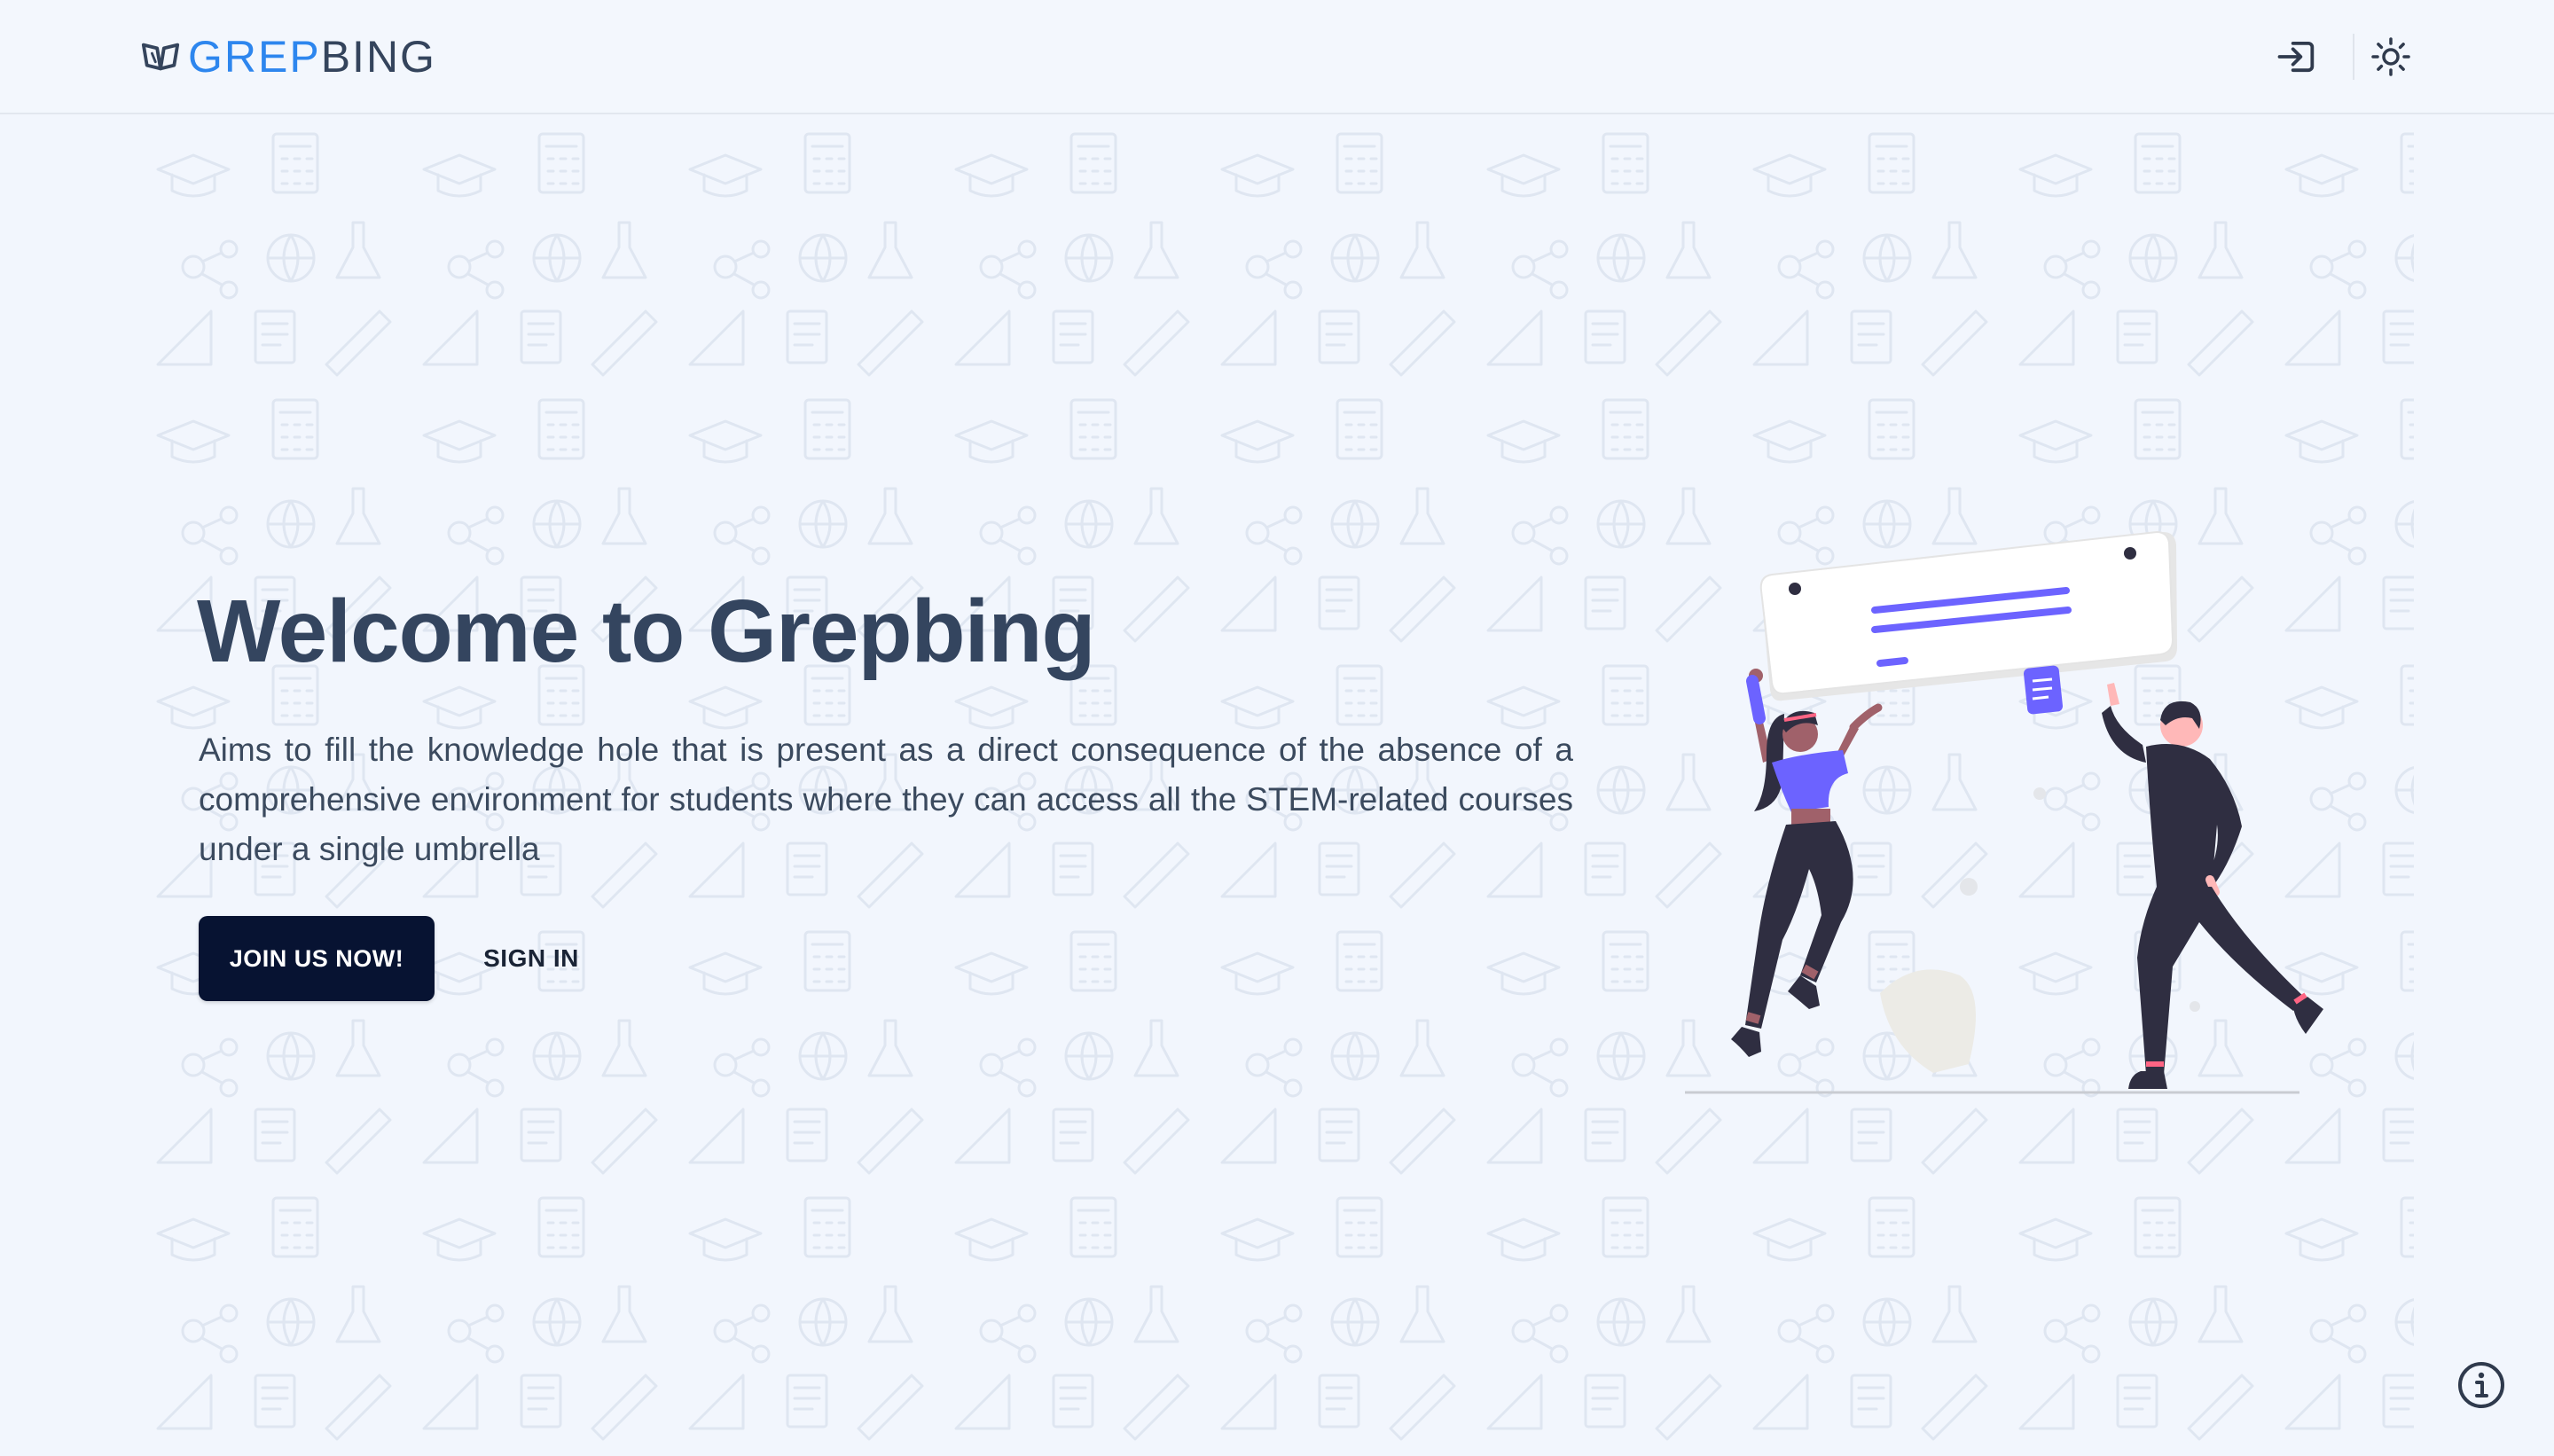  What do you see at coordinates (254, 57) in the screenshot?
I see `brand-name-grep: GREP` at bounding box center [254, 57].